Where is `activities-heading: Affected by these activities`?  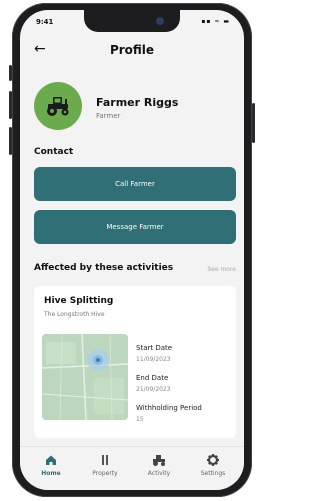 activities-heading: Affected by these activities is located at coordinates (104, 268).